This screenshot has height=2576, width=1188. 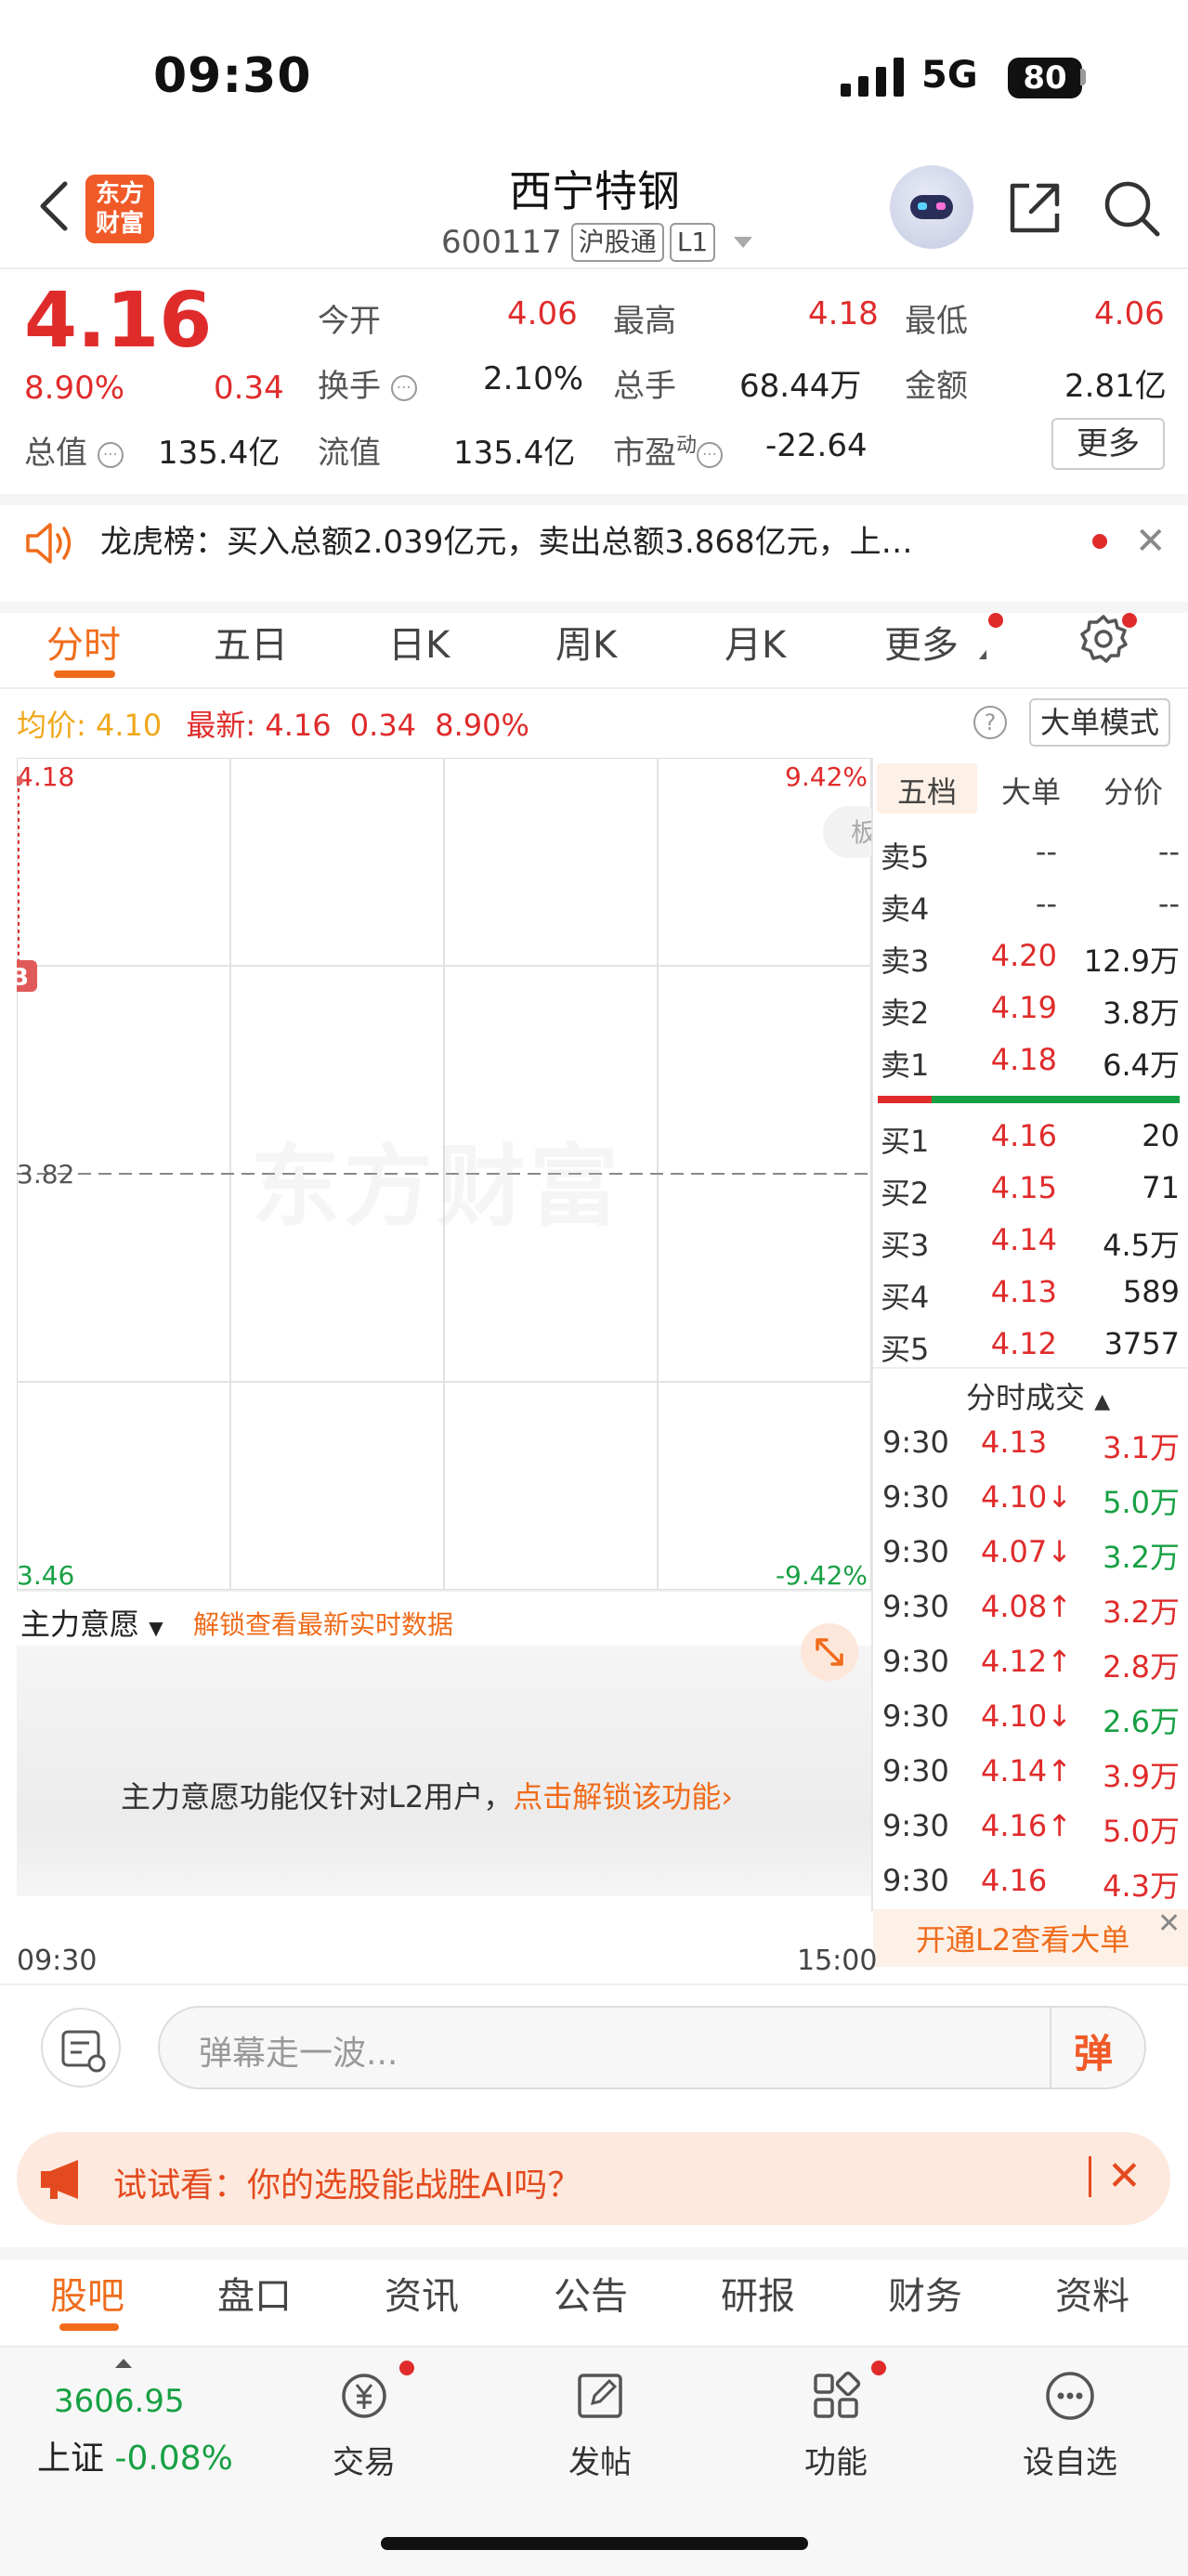 I want to click on side-handle-label: 板, so click(x=861, y=832).